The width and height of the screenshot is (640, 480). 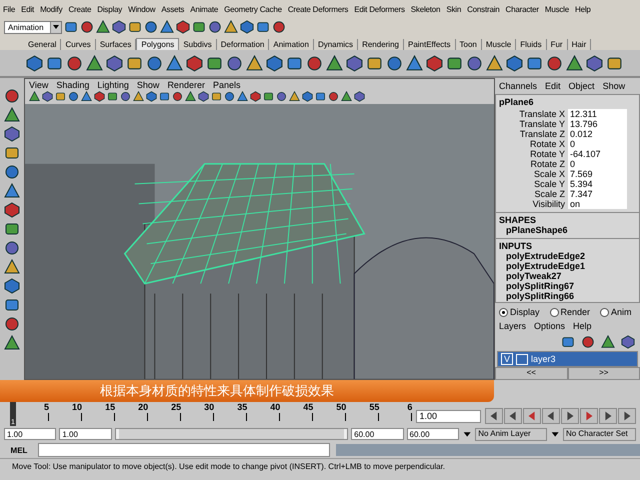 I want to click on attribute-value: 5.394, so click(x=597, y=184).